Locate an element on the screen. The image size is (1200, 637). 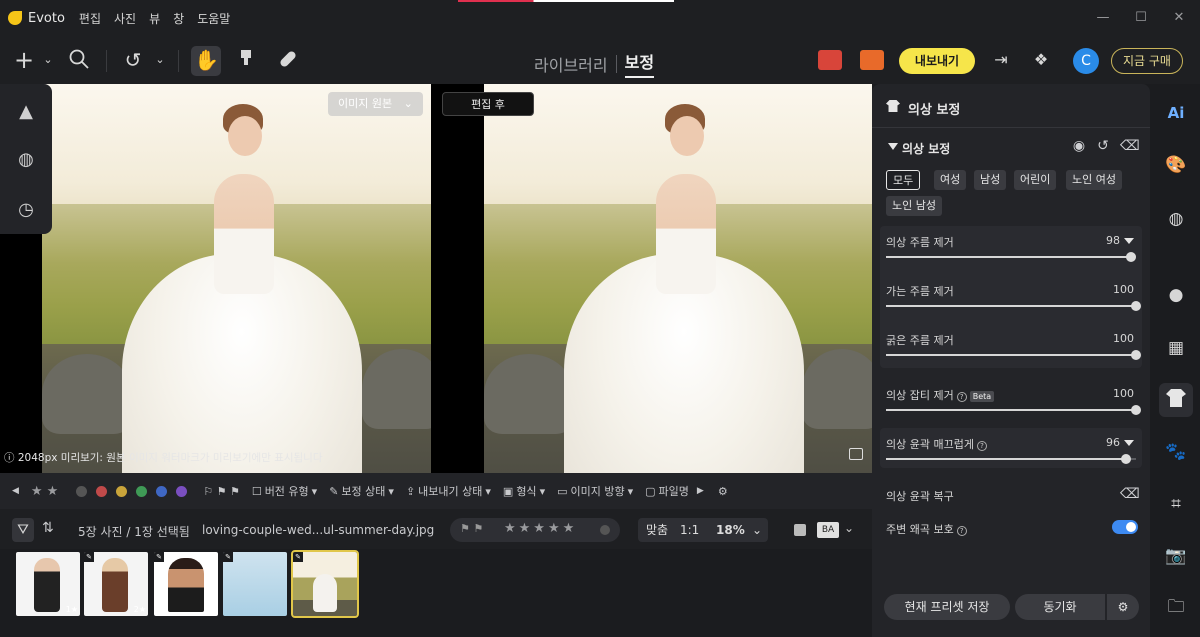
bandage-icon is located at coordinates (288, 60).